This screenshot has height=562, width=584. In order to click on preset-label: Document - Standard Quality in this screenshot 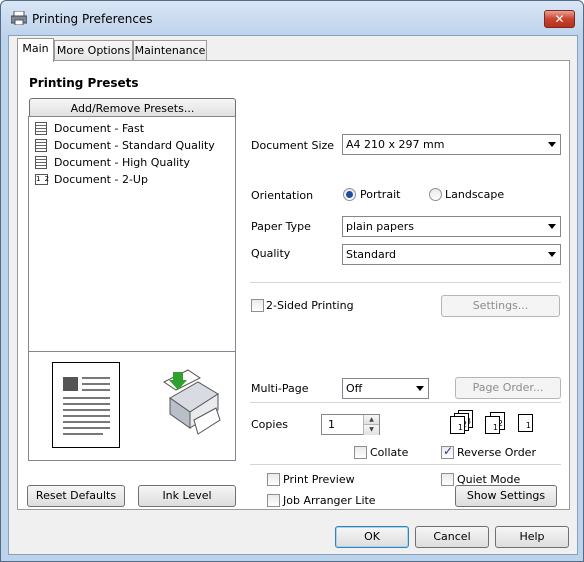, I will do `click(134, 145)`.